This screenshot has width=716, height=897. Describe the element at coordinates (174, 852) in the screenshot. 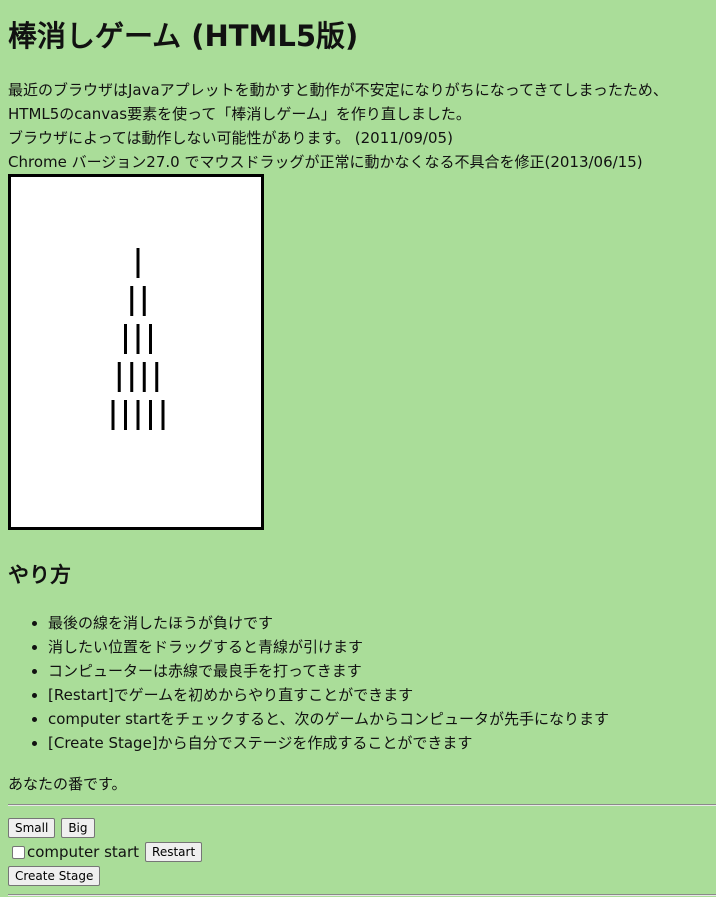

I see `restart-button: Restart` at that location.